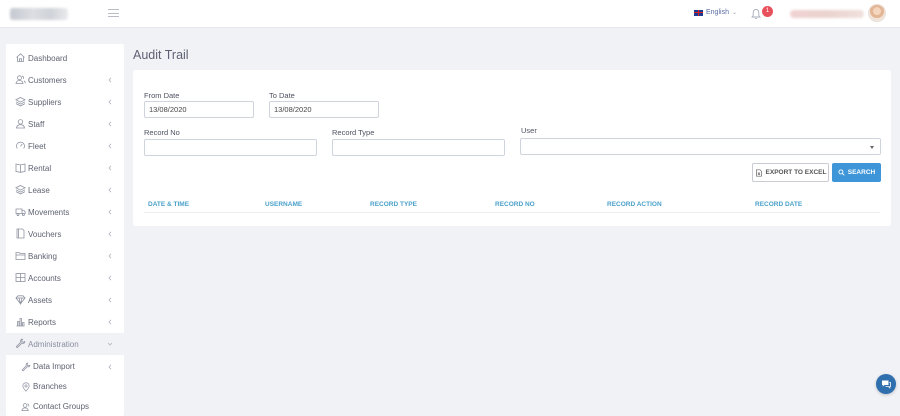 The height and width of the screenshot is (416, 900). What do you see at coordinates (161, 55) in the screenshot?
I see `page-title: Audit Trail` at bounding box center [161, 55].